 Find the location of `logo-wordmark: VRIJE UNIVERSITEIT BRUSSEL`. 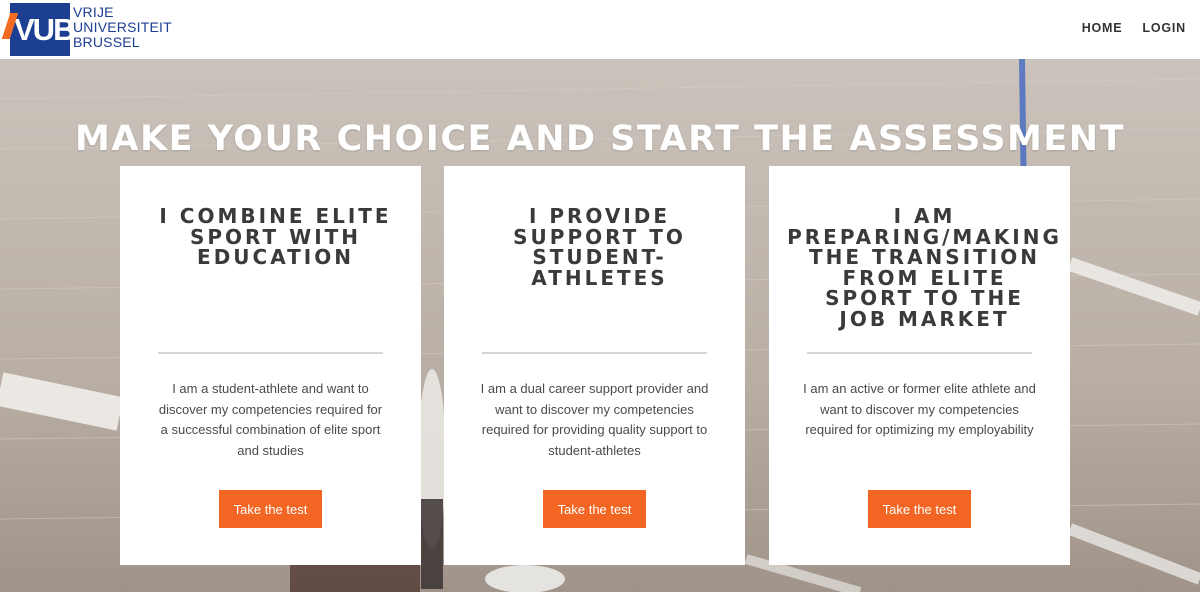

logo-wordmark: VRIJE UNIVERSITEIT BRUSSEL is located at coordinates (122, 27).